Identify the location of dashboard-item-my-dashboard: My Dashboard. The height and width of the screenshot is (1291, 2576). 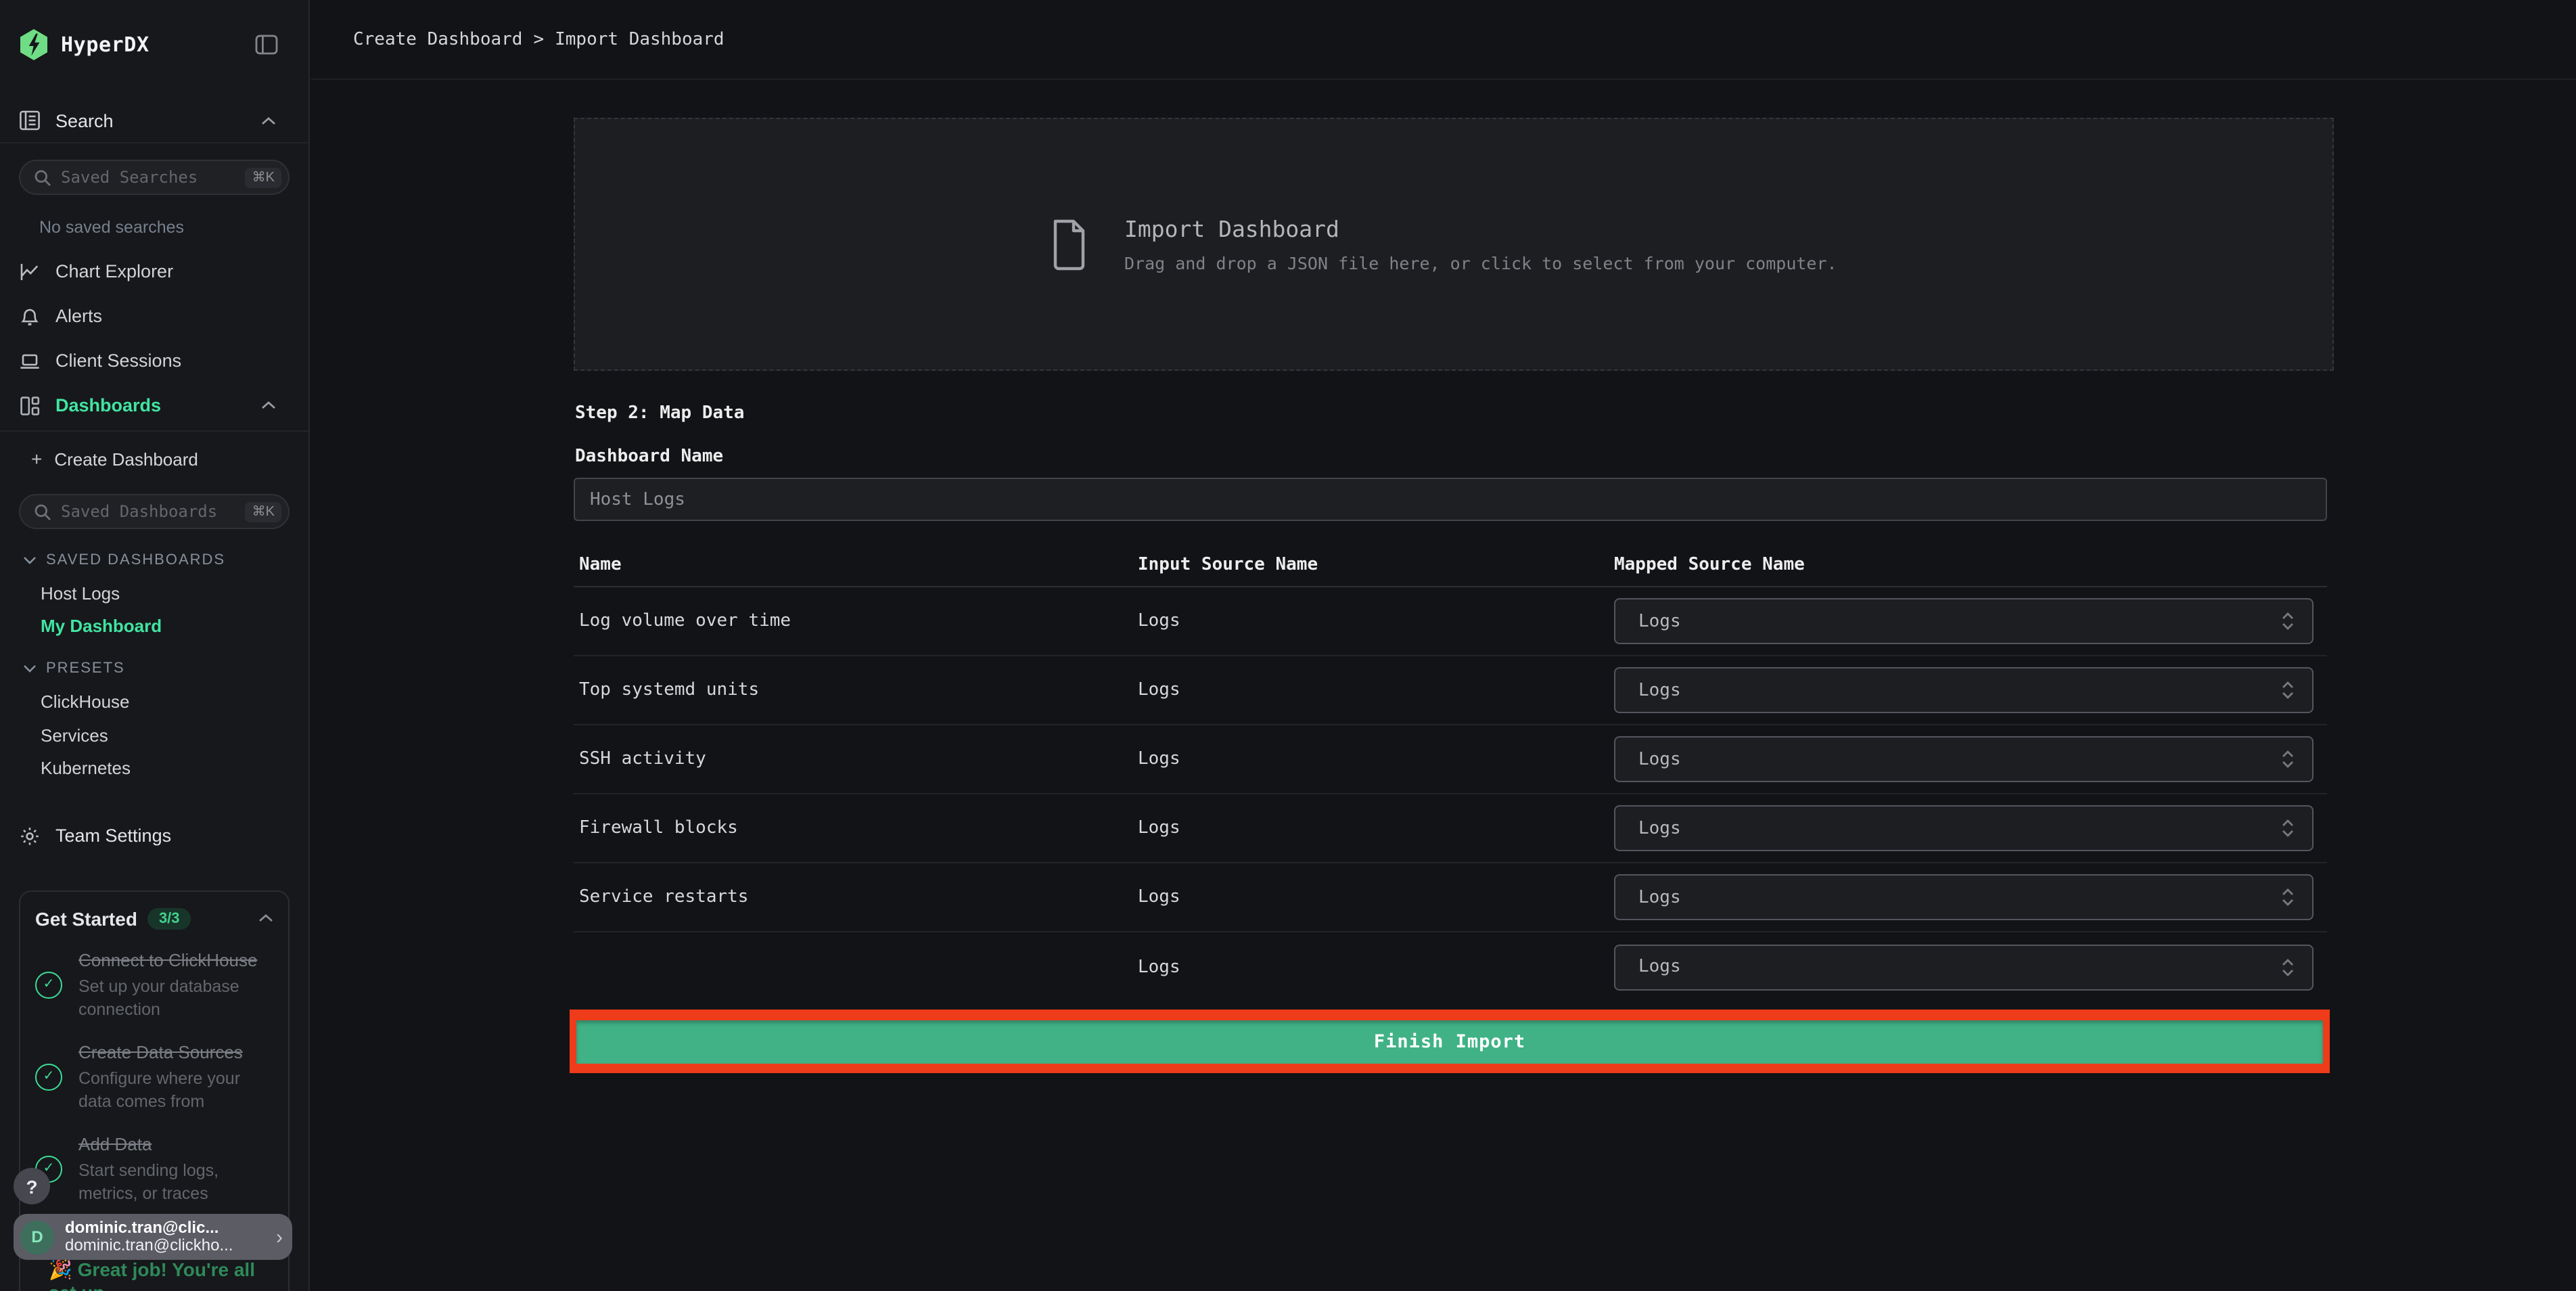
(154, 625).